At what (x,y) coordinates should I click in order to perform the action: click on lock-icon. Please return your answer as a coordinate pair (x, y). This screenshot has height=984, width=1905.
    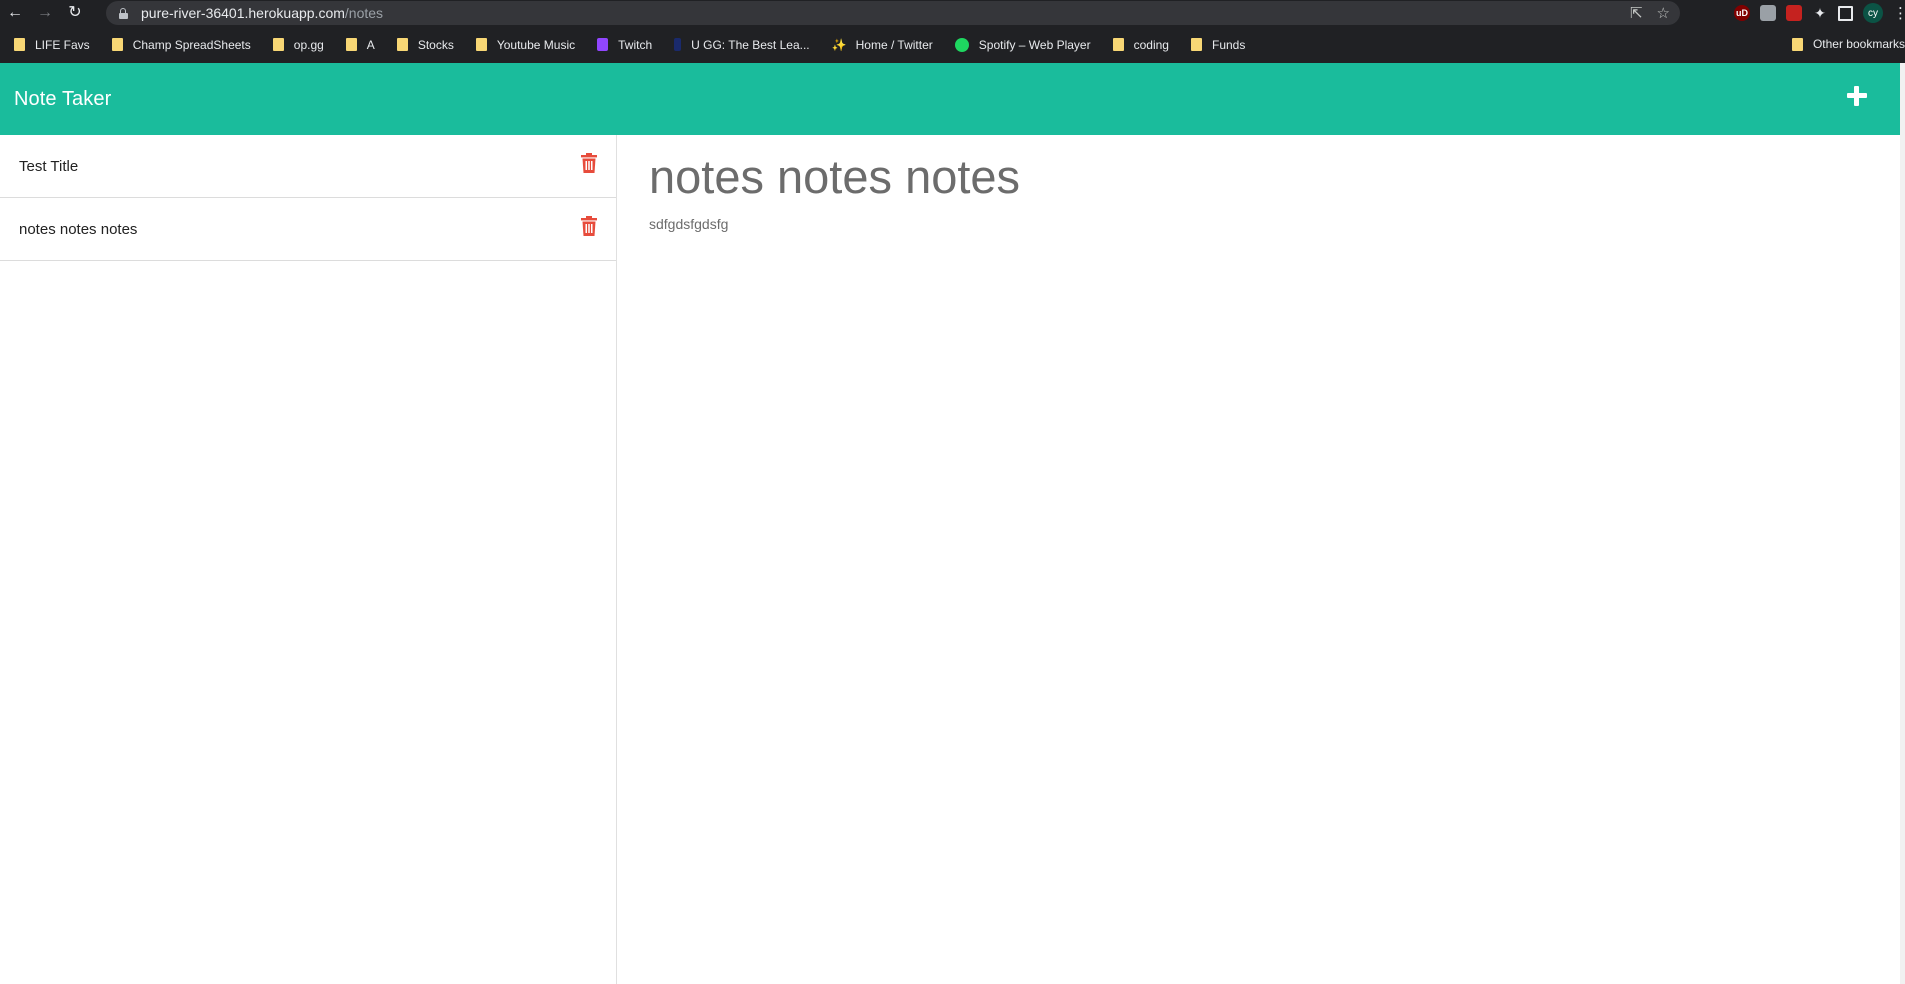
    Looking at the image, I should click on (123, 13).